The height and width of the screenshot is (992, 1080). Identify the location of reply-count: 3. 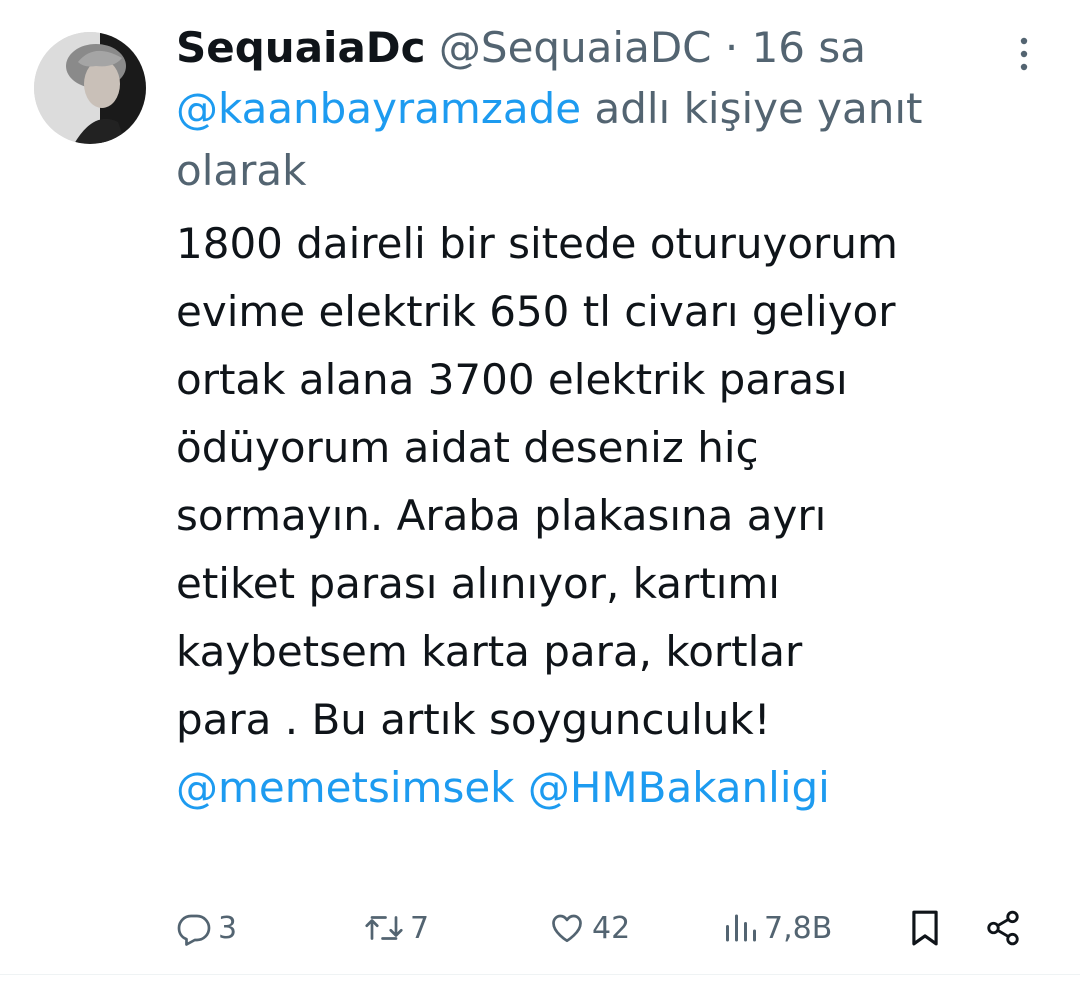
(228, 928).